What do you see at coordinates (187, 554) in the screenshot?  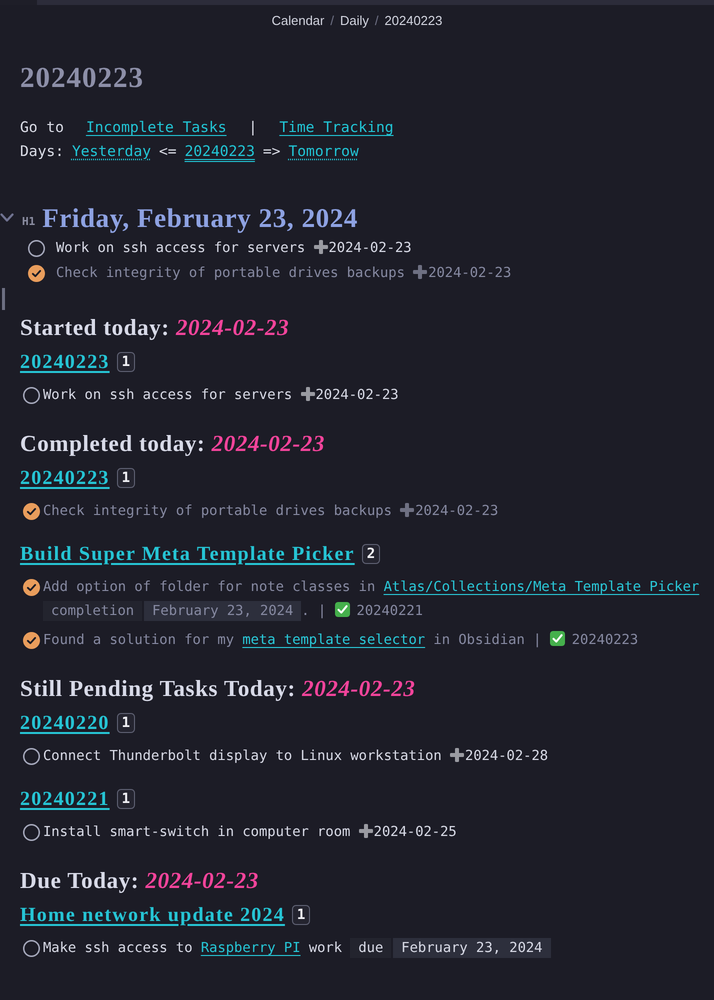 I see `group-link: Build Super Meta Template Picker` at bounding box center [187, 554].